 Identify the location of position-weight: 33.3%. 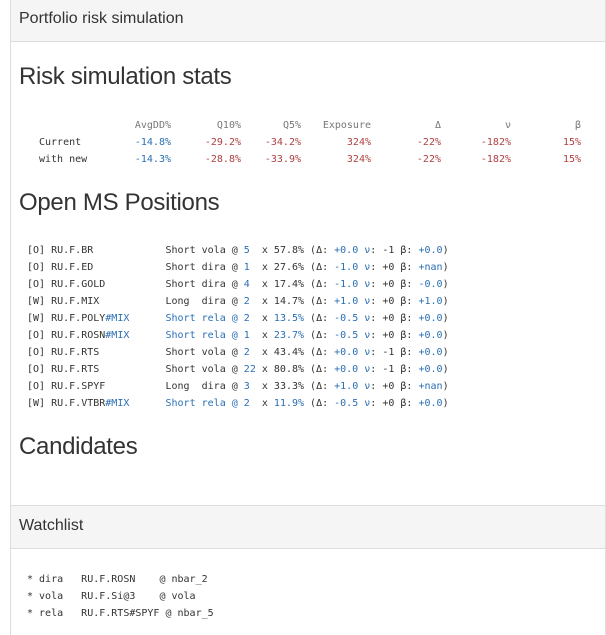
(289, 386).